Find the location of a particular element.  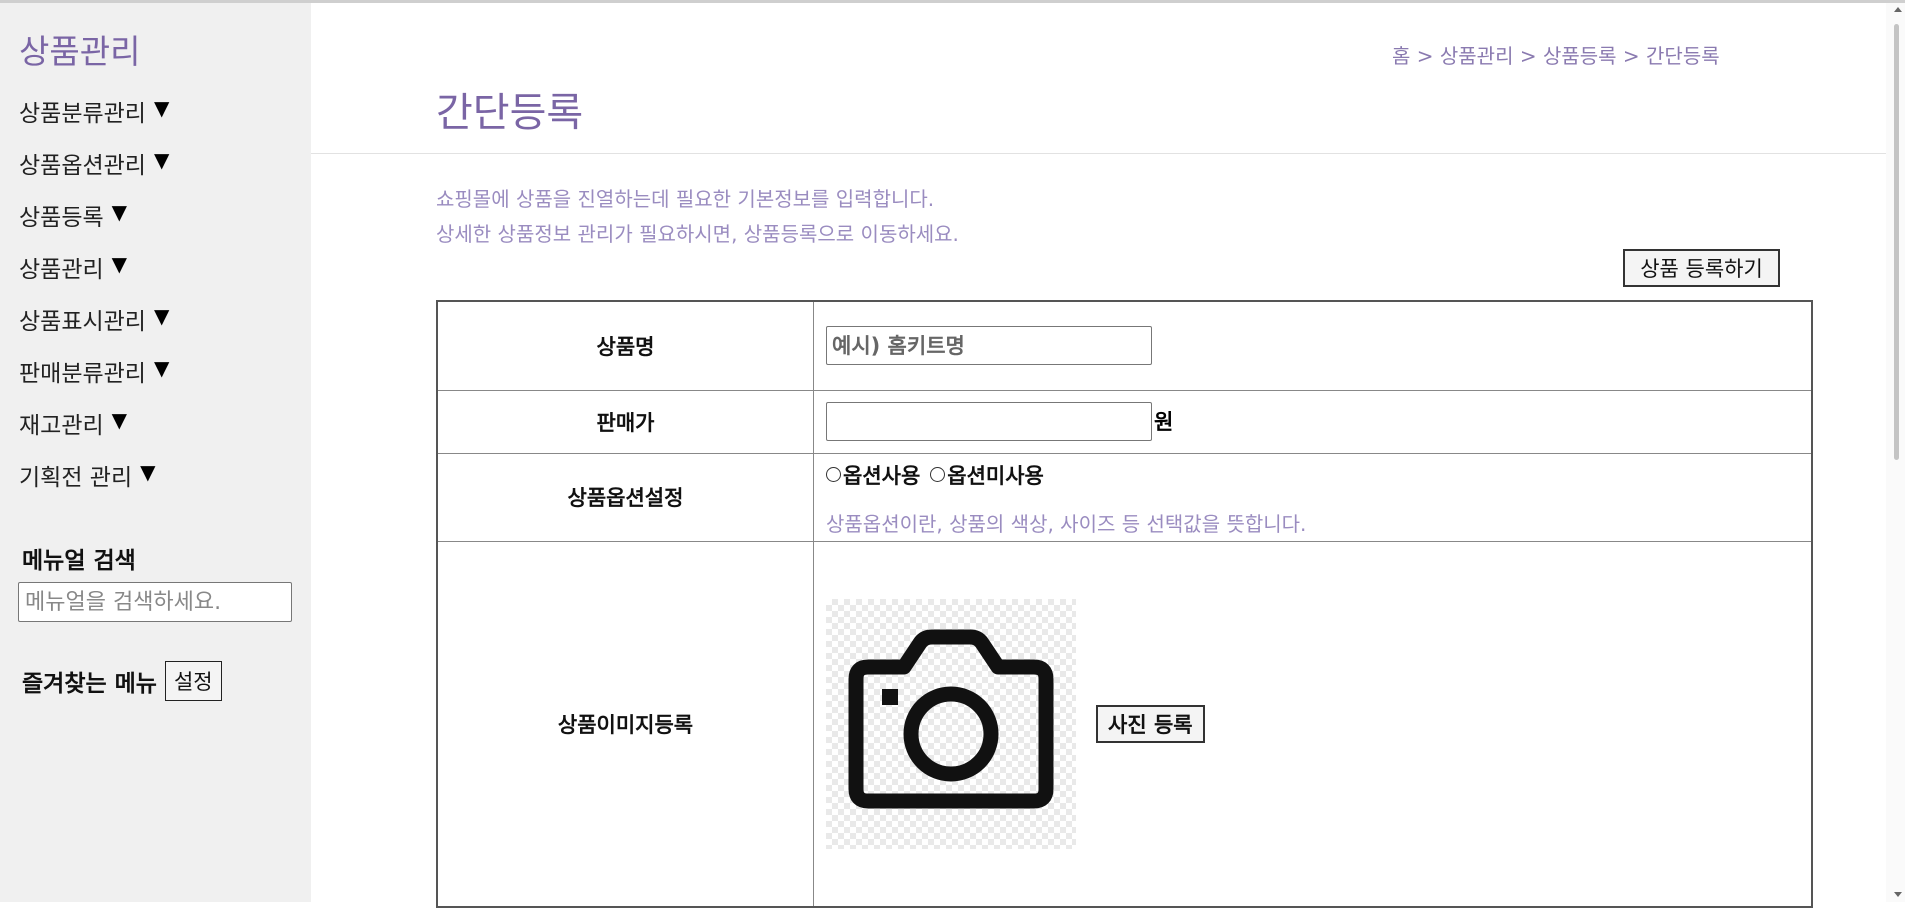

radio-option-use is located at coordinates (833, 474).